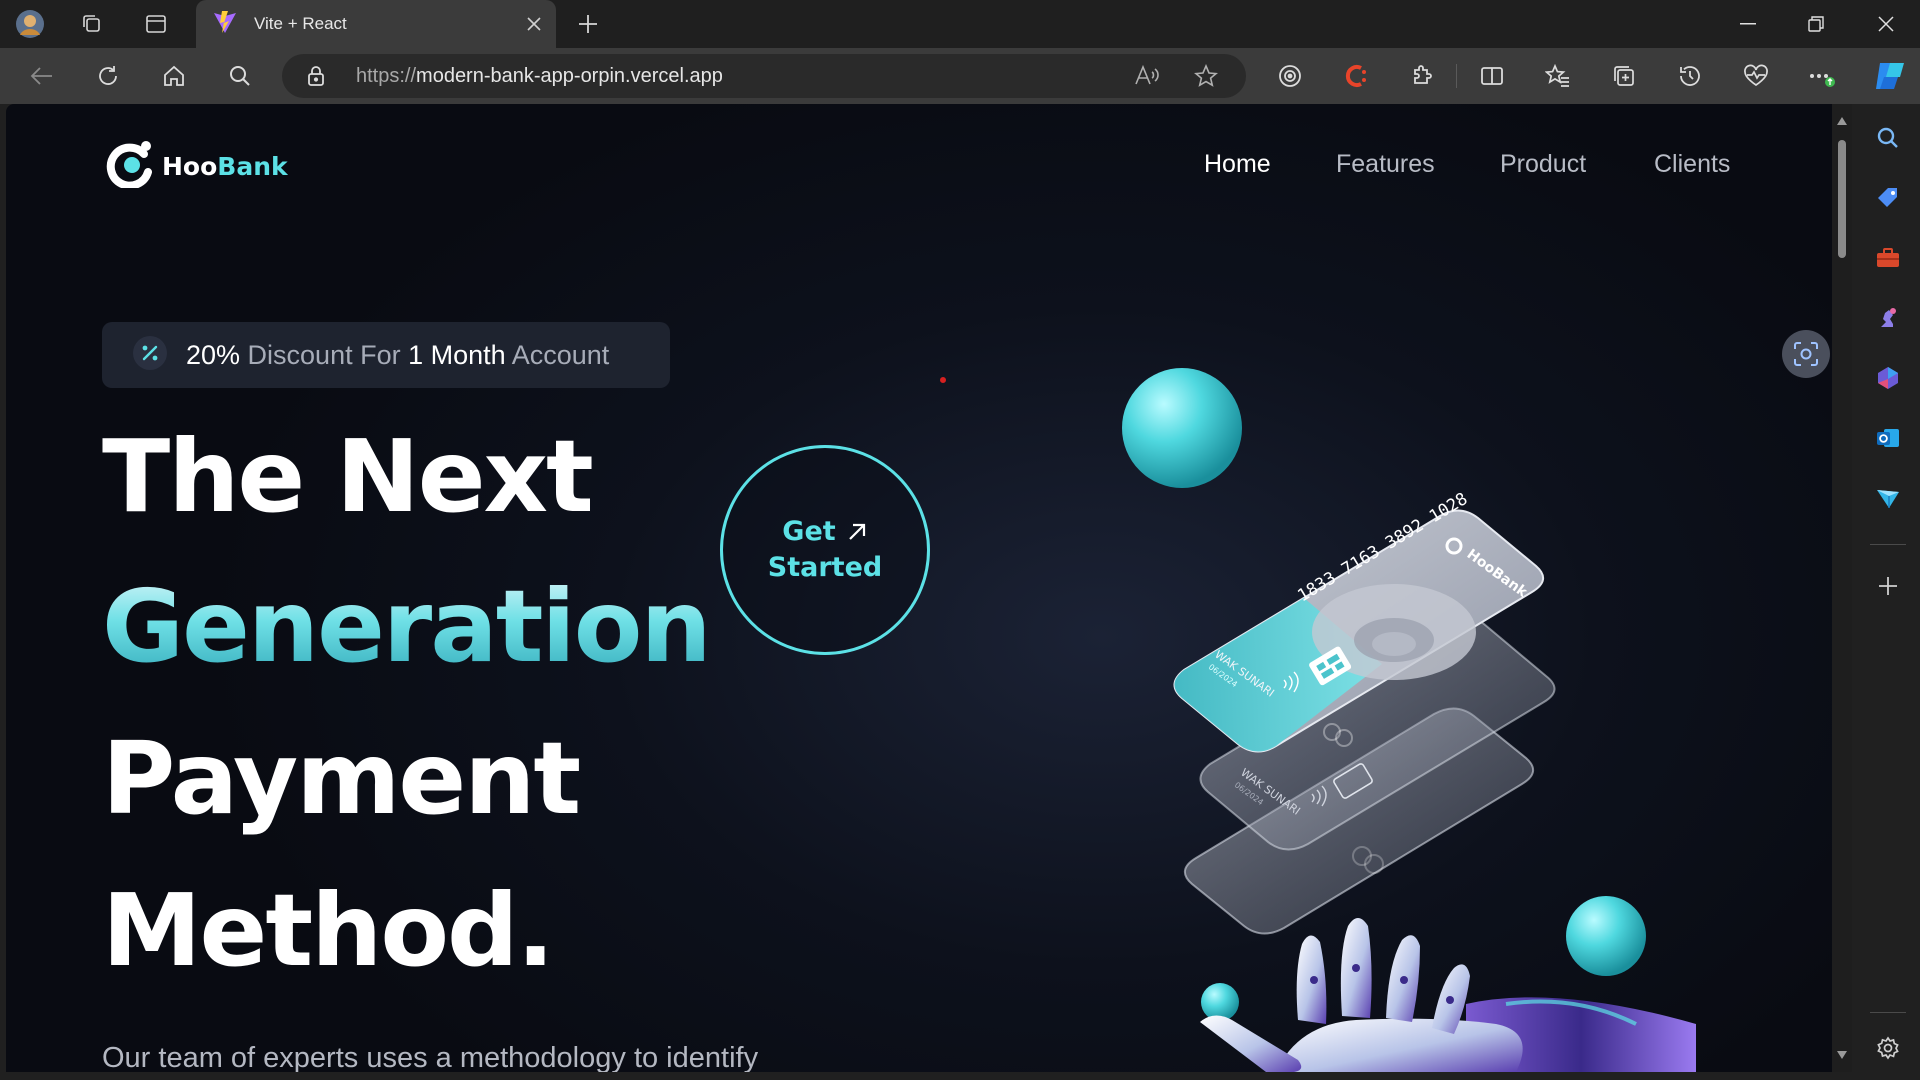 The width and height of the screenshot is (1920, 1080). I want to click on hero-line-4: Method., so click(328, 930).